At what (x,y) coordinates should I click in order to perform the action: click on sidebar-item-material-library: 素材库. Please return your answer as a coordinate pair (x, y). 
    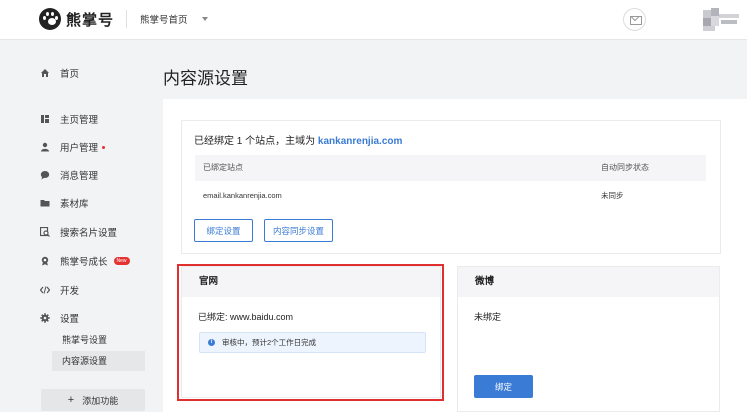
    Looking at the image, I should click on (64, 203).